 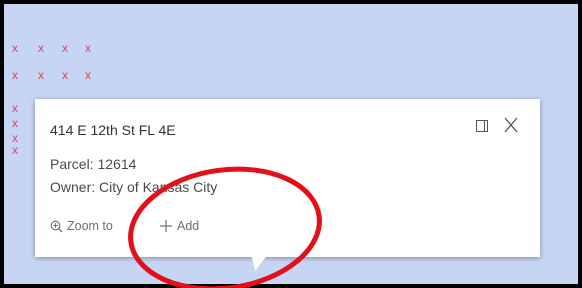 I want to click on zoom-to-button: Zoom to, so click(x=81, y=226).